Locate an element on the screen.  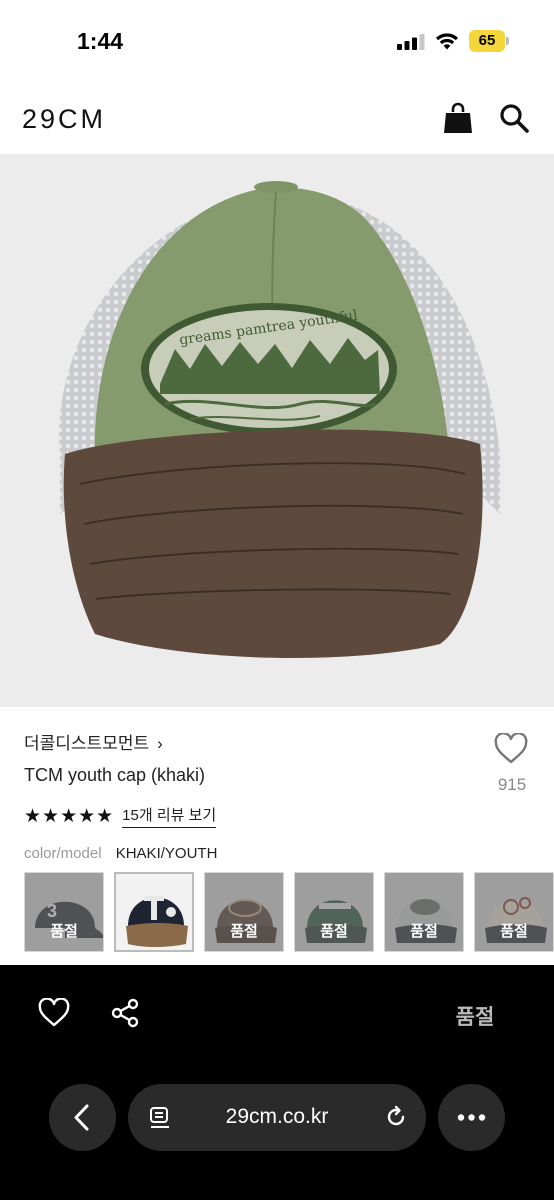
search-icon is located at coordinates (514, 118).